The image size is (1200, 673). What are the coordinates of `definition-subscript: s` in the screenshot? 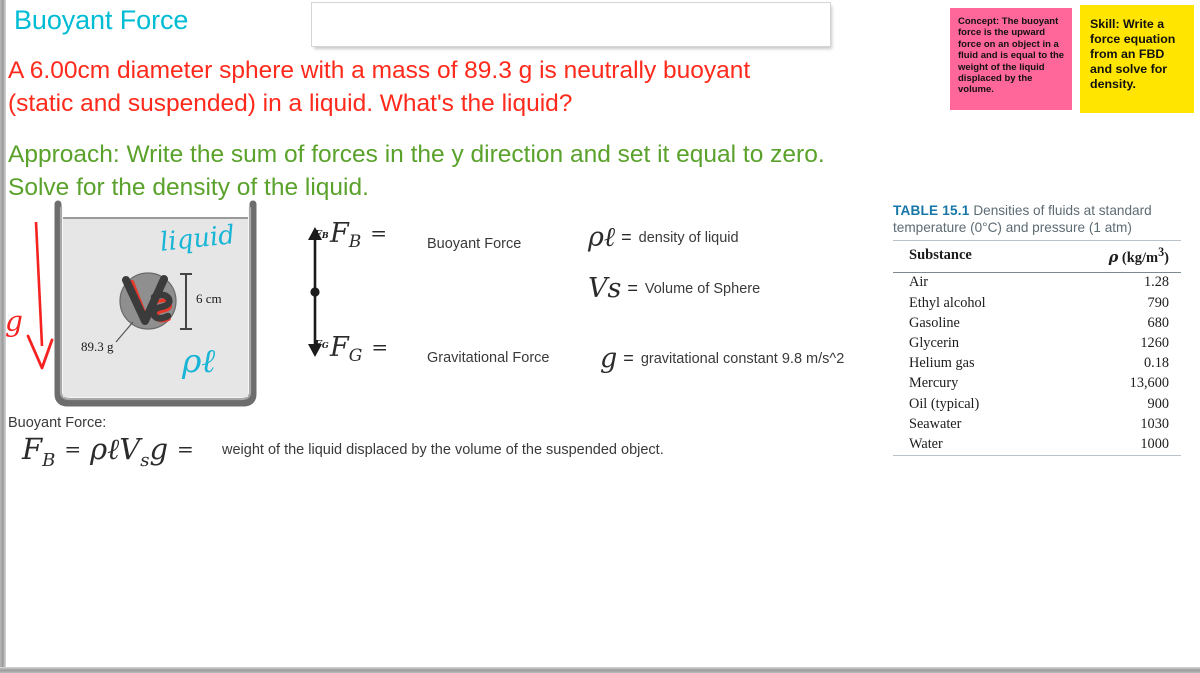 It's located at (614, 288).